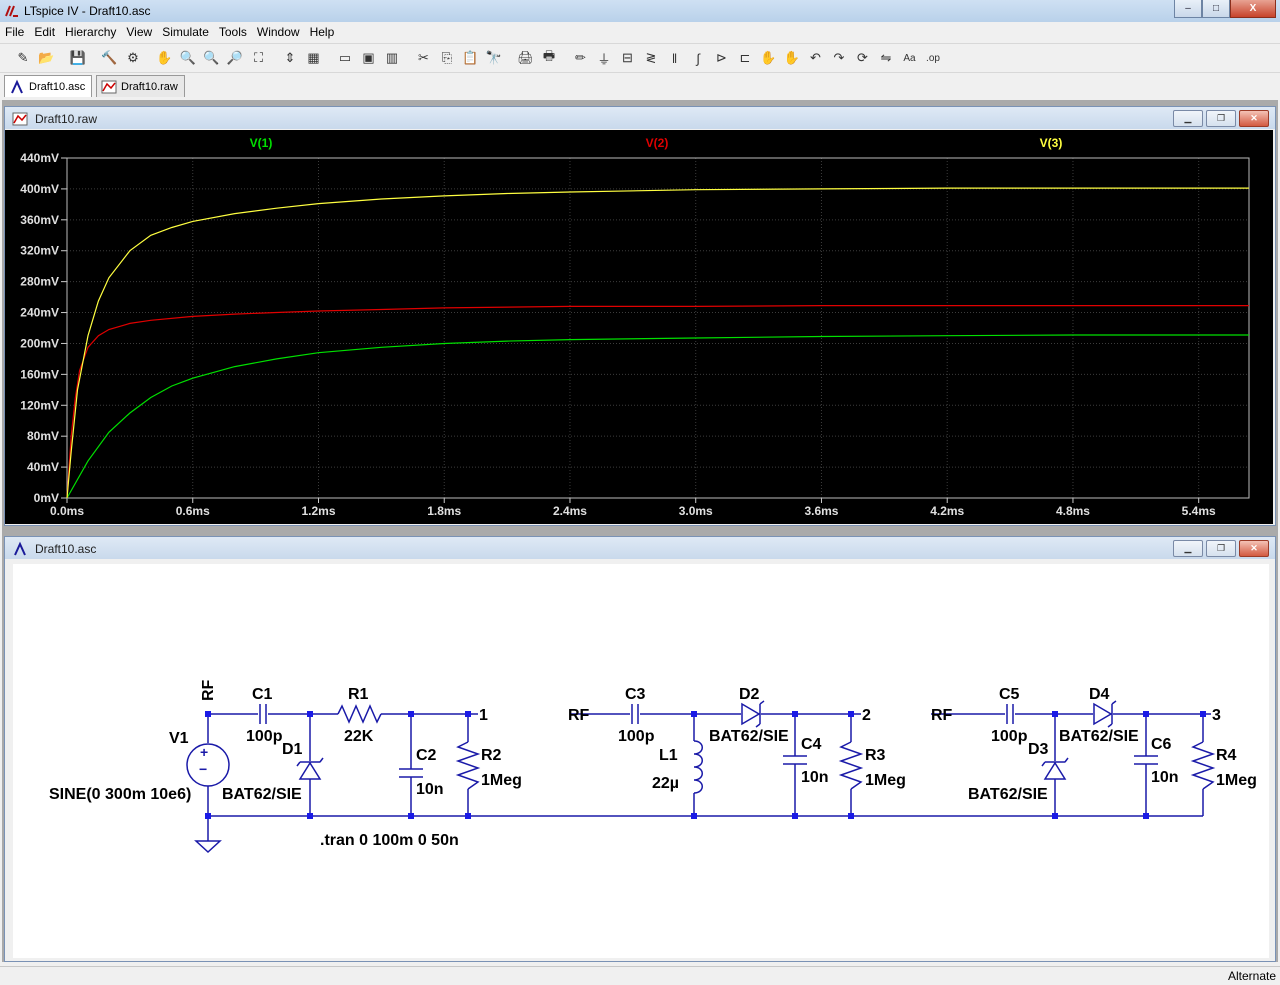 This screenshot has width=1280, height=985. Describe the element at coordinates (264, 736) in the screenshot. I see `c1-value: 100p` at that location.